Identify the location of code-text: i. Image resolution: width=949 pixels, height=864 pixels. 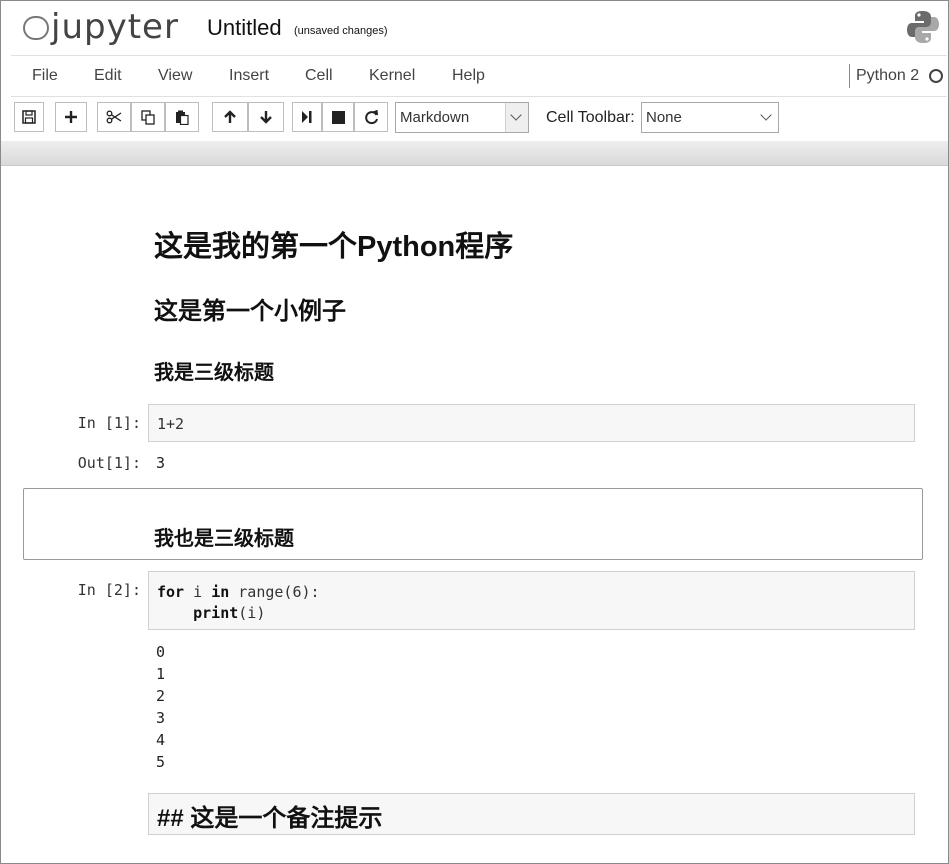
(198, 592).